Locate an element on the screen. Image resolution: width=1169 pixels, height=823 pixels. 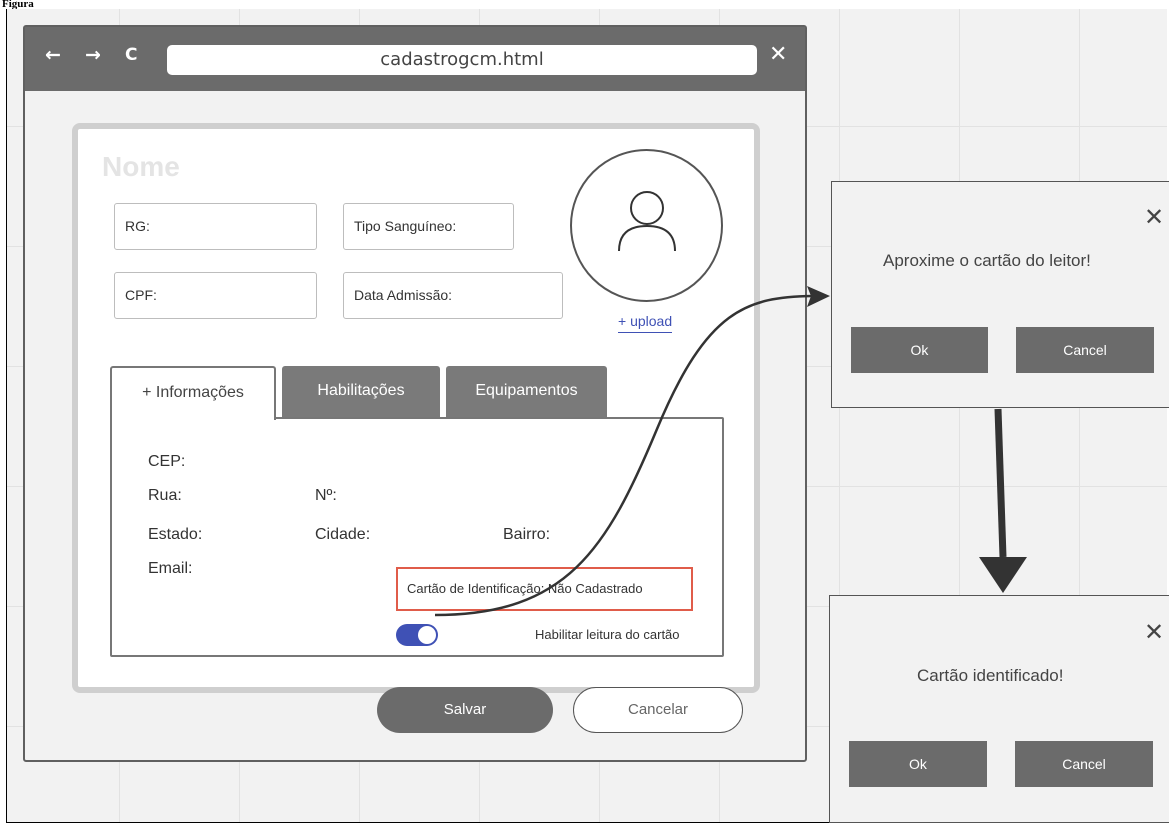
address-bar: cadastrogcm.html is located at coordinates (462, 60).